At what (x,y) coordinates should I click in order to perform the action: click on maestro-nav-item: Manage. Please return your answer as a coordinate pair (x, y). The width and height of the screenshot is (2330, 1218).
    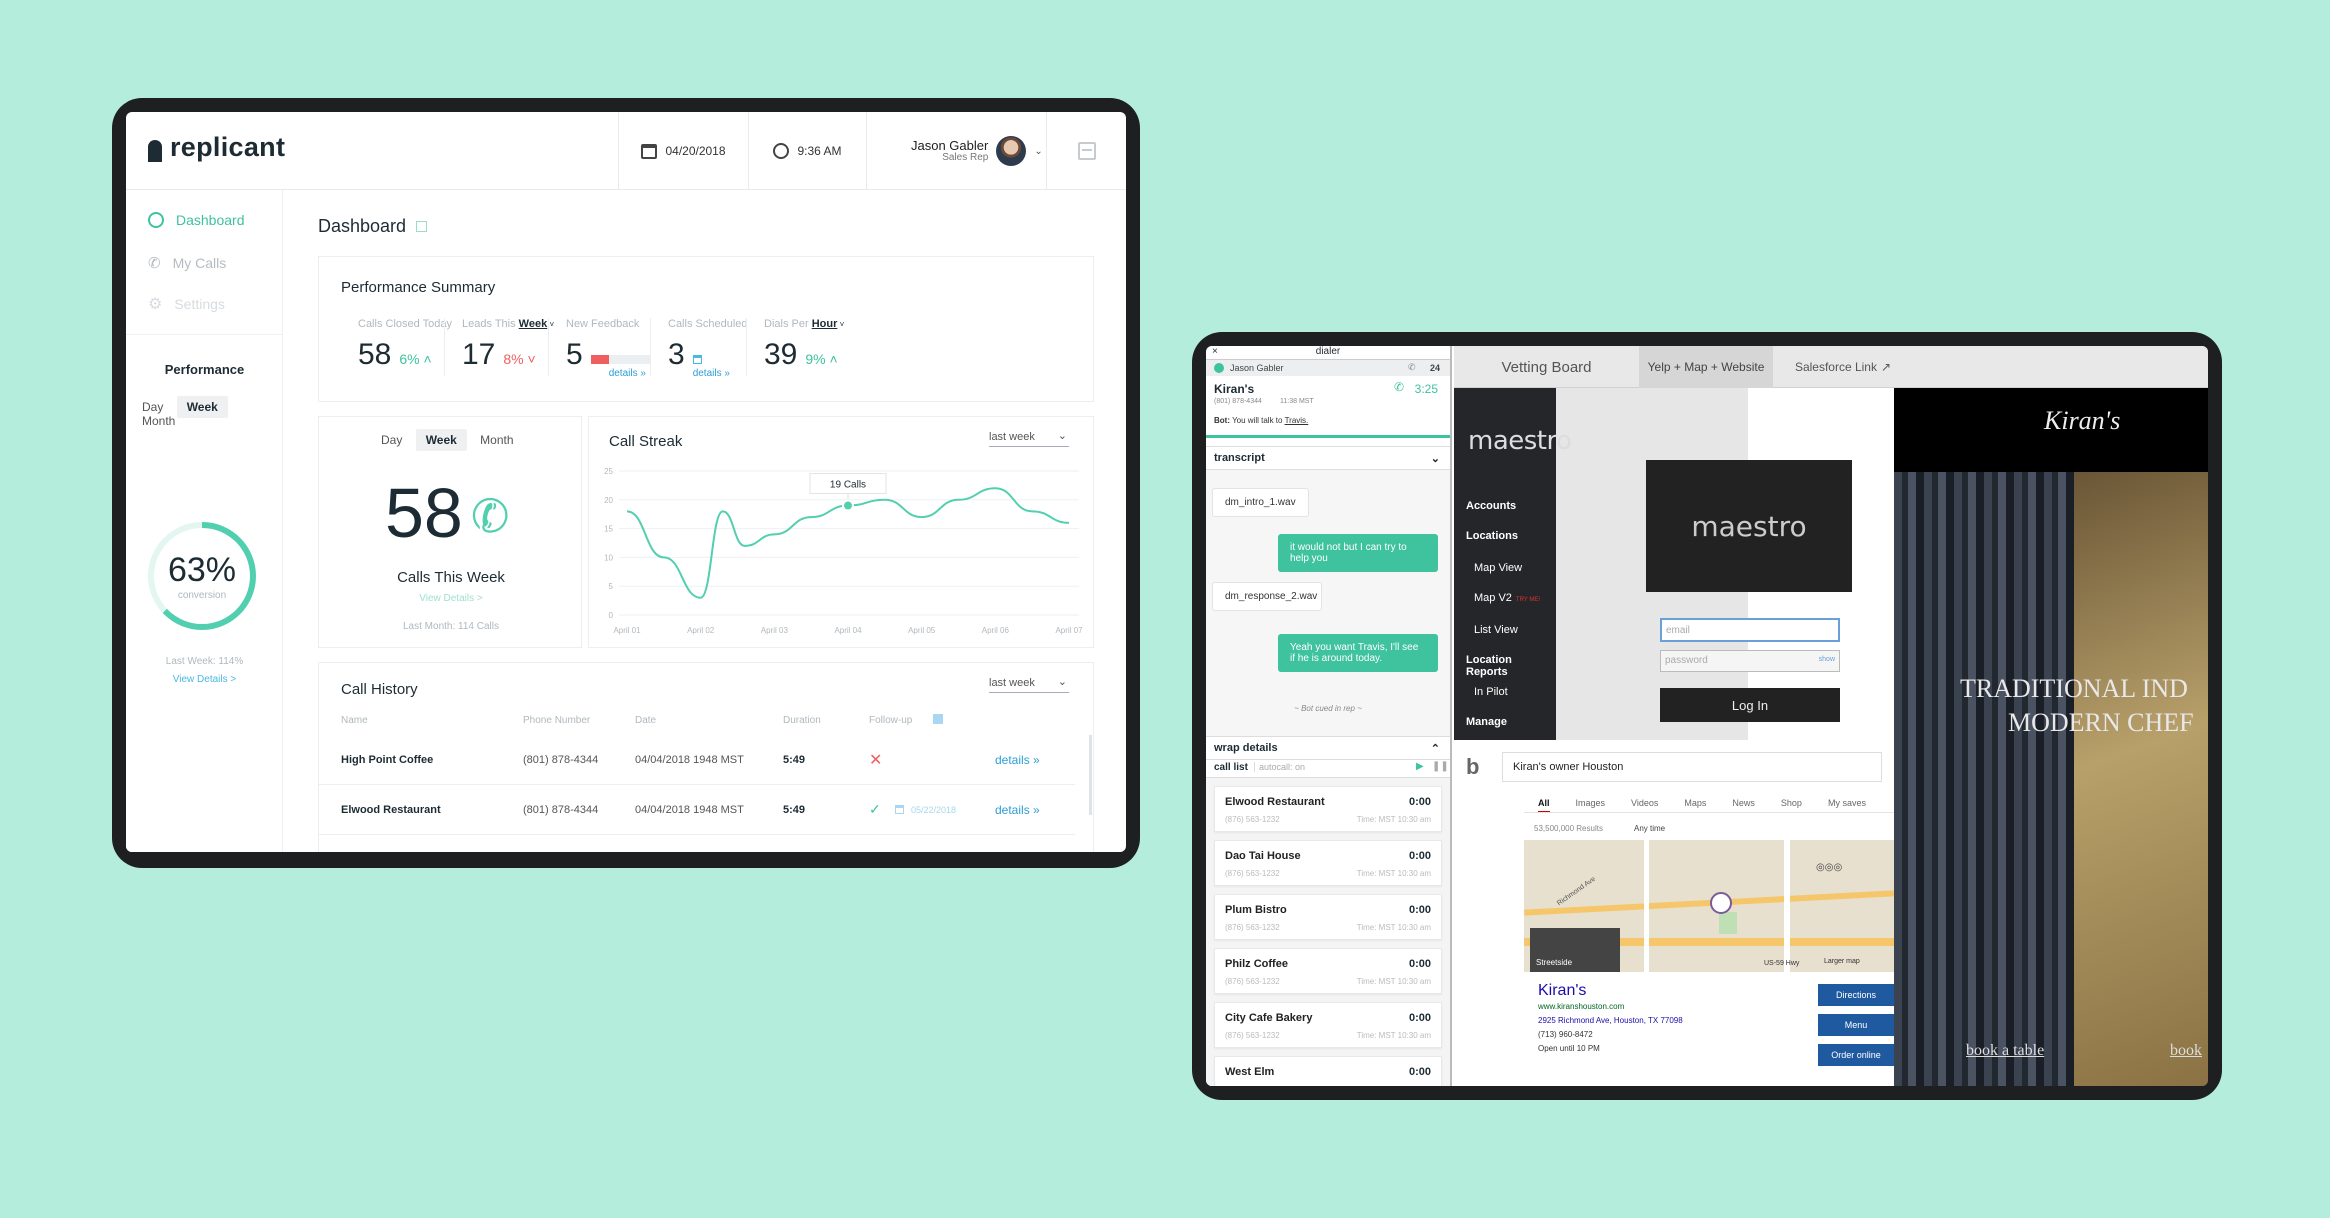
    Looking at the image, I should click on (1486, 722).